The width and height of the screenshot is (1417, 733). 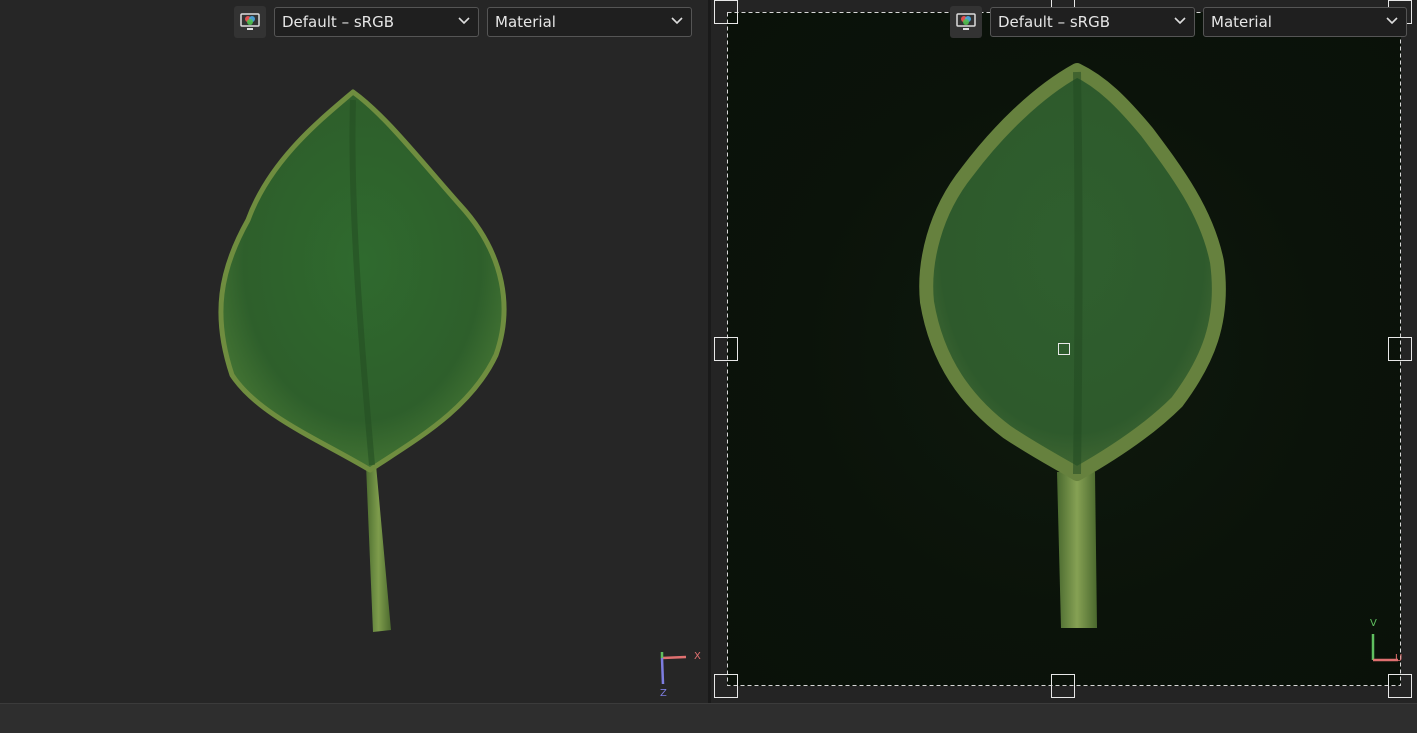 What do you see at coordinates (1399, 658) in the screenshot?
I see `axis-u-label: U` at bounding box center [1399, 658].